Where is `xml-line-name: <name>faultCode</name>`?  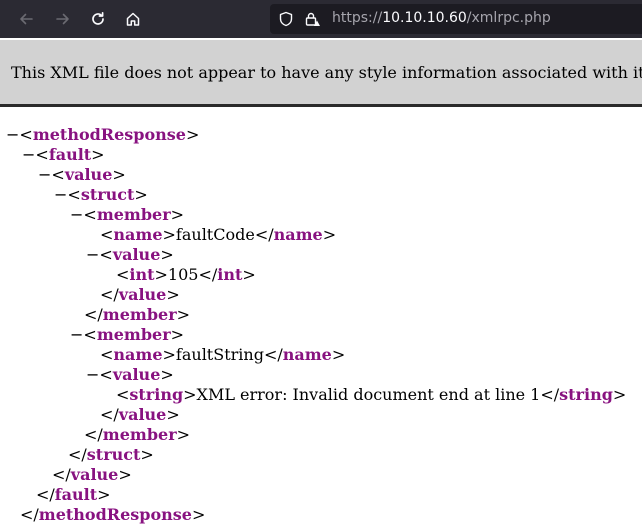
xml-line-name: <name>faultCode</name> is located at coordinates (218, 234).